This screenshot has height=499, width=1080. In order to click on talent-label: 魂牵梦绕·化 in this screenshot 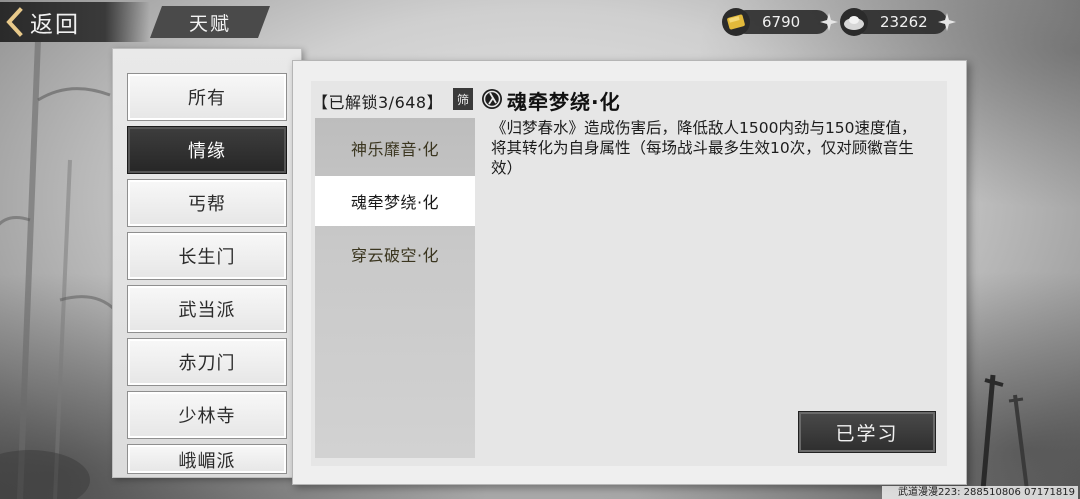, I will do `click(395, 202)`.